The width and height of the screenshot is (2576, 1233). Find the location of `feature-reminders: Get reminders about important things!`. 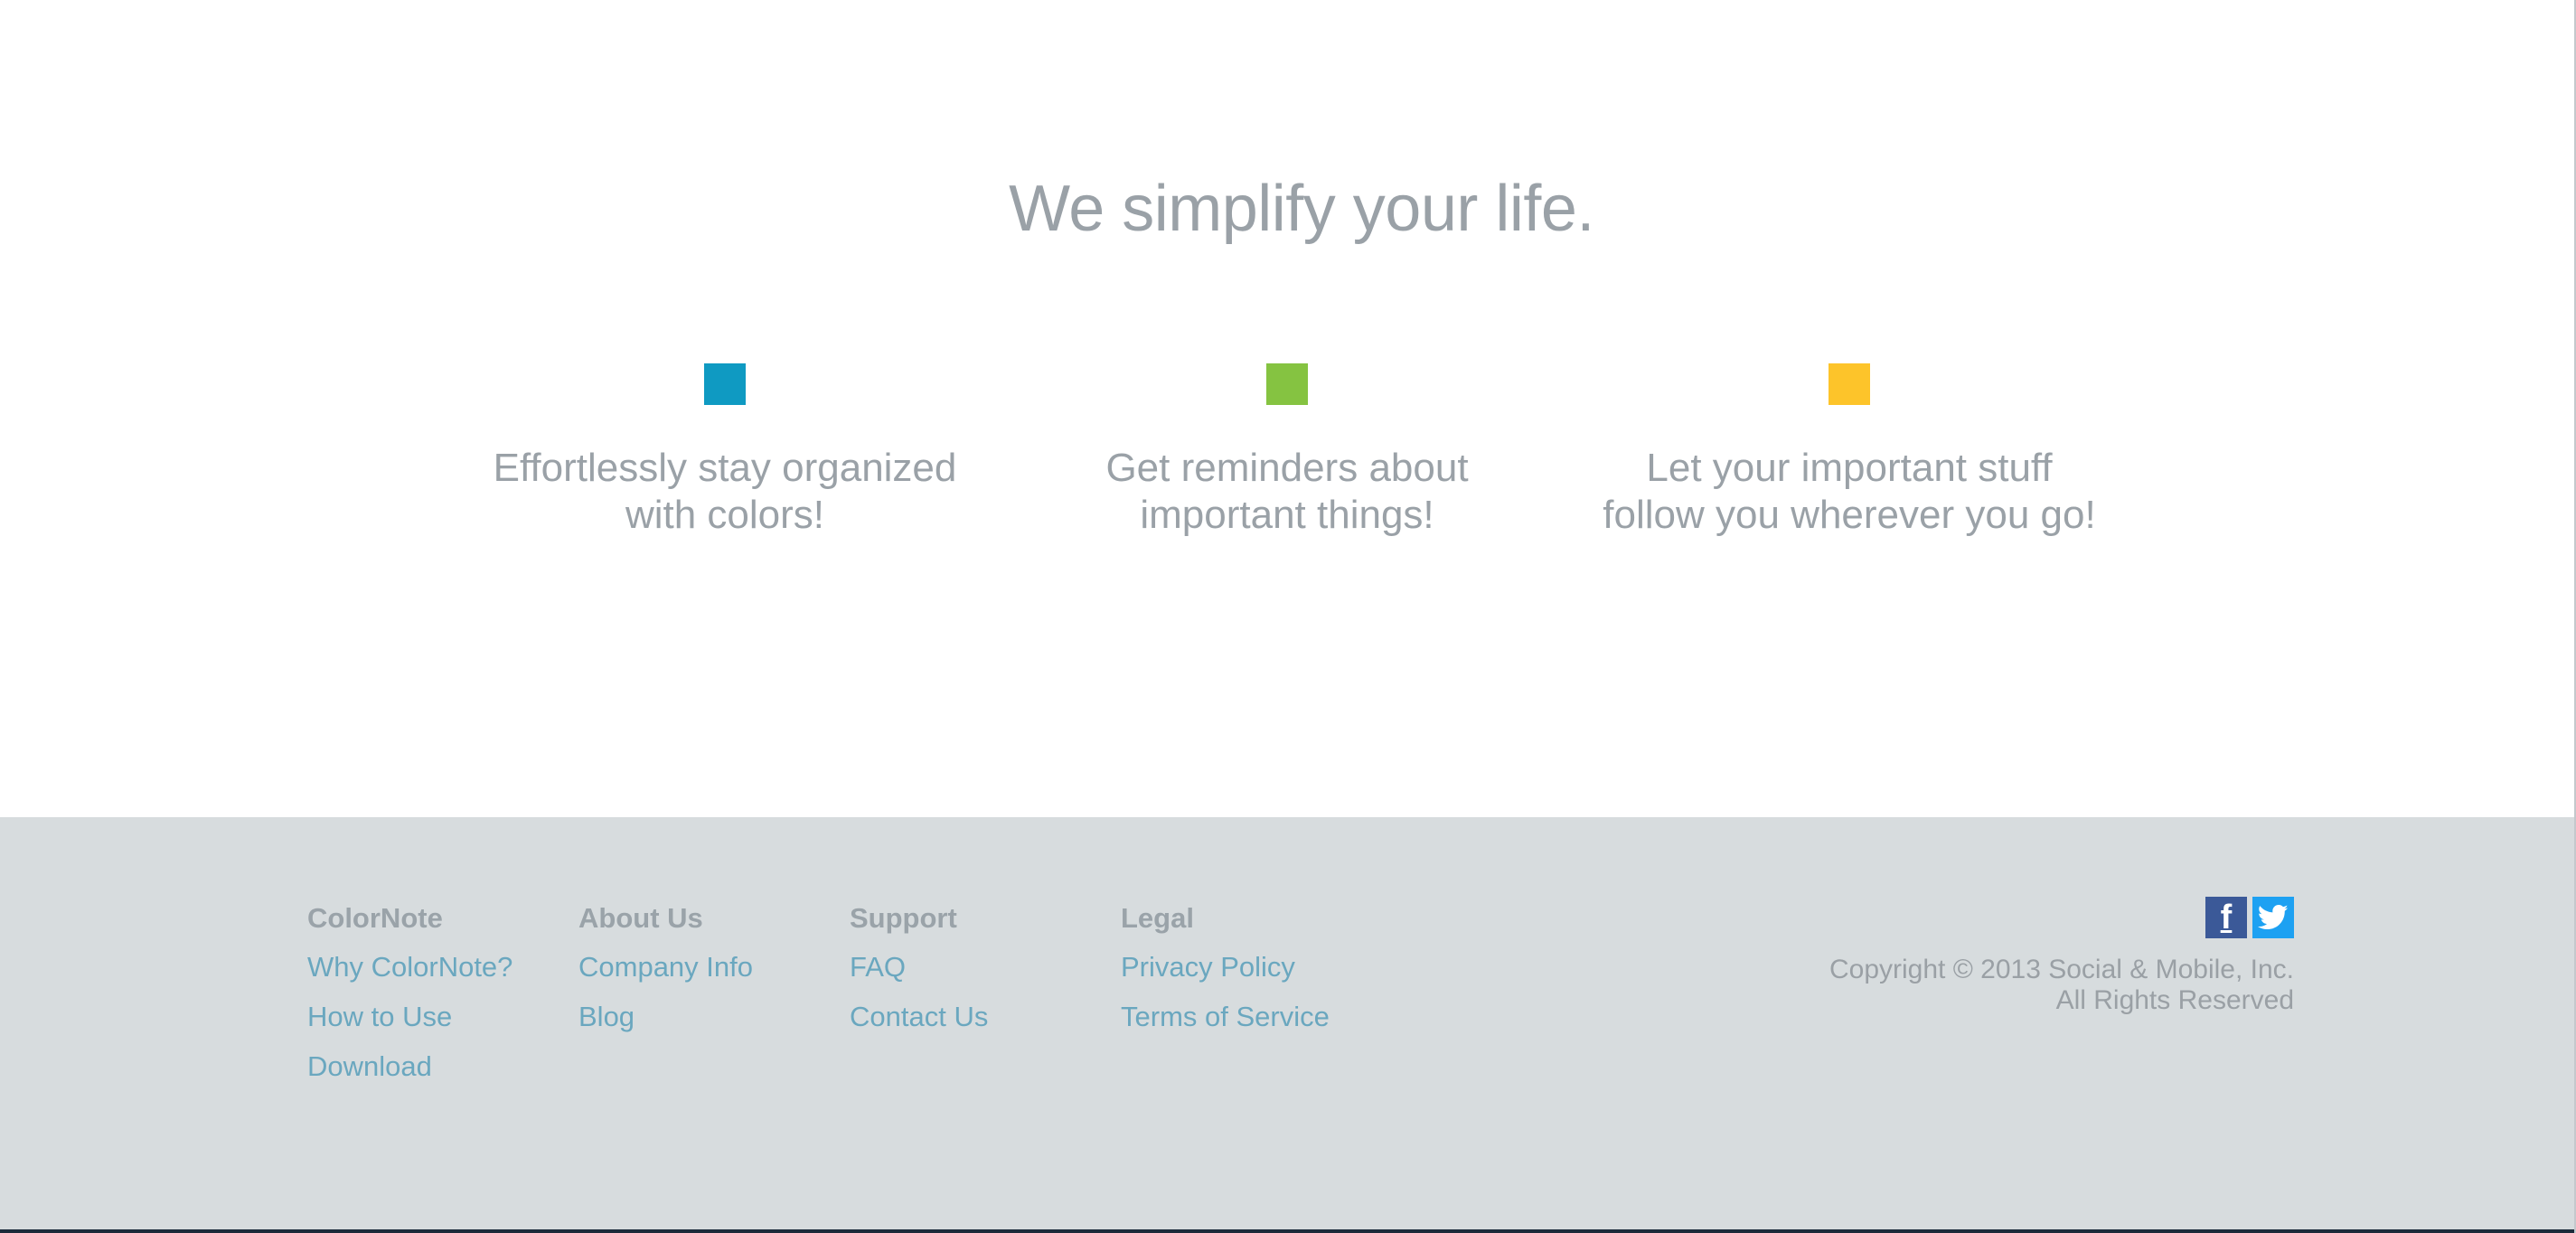

feature-reminders: Get reminders about important things! is located at coordinates (1287, 451).